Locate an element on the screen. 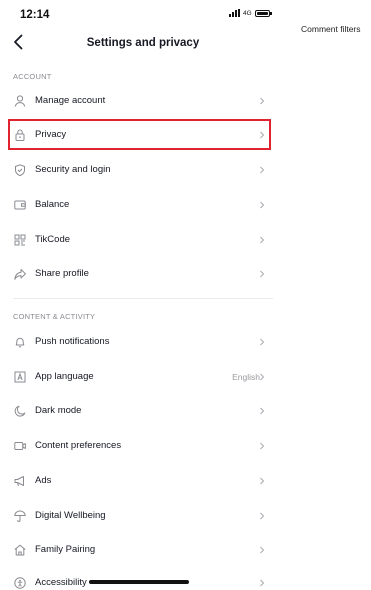 The image size is (371, 590). share-icon is located at coordinates (20, 274).